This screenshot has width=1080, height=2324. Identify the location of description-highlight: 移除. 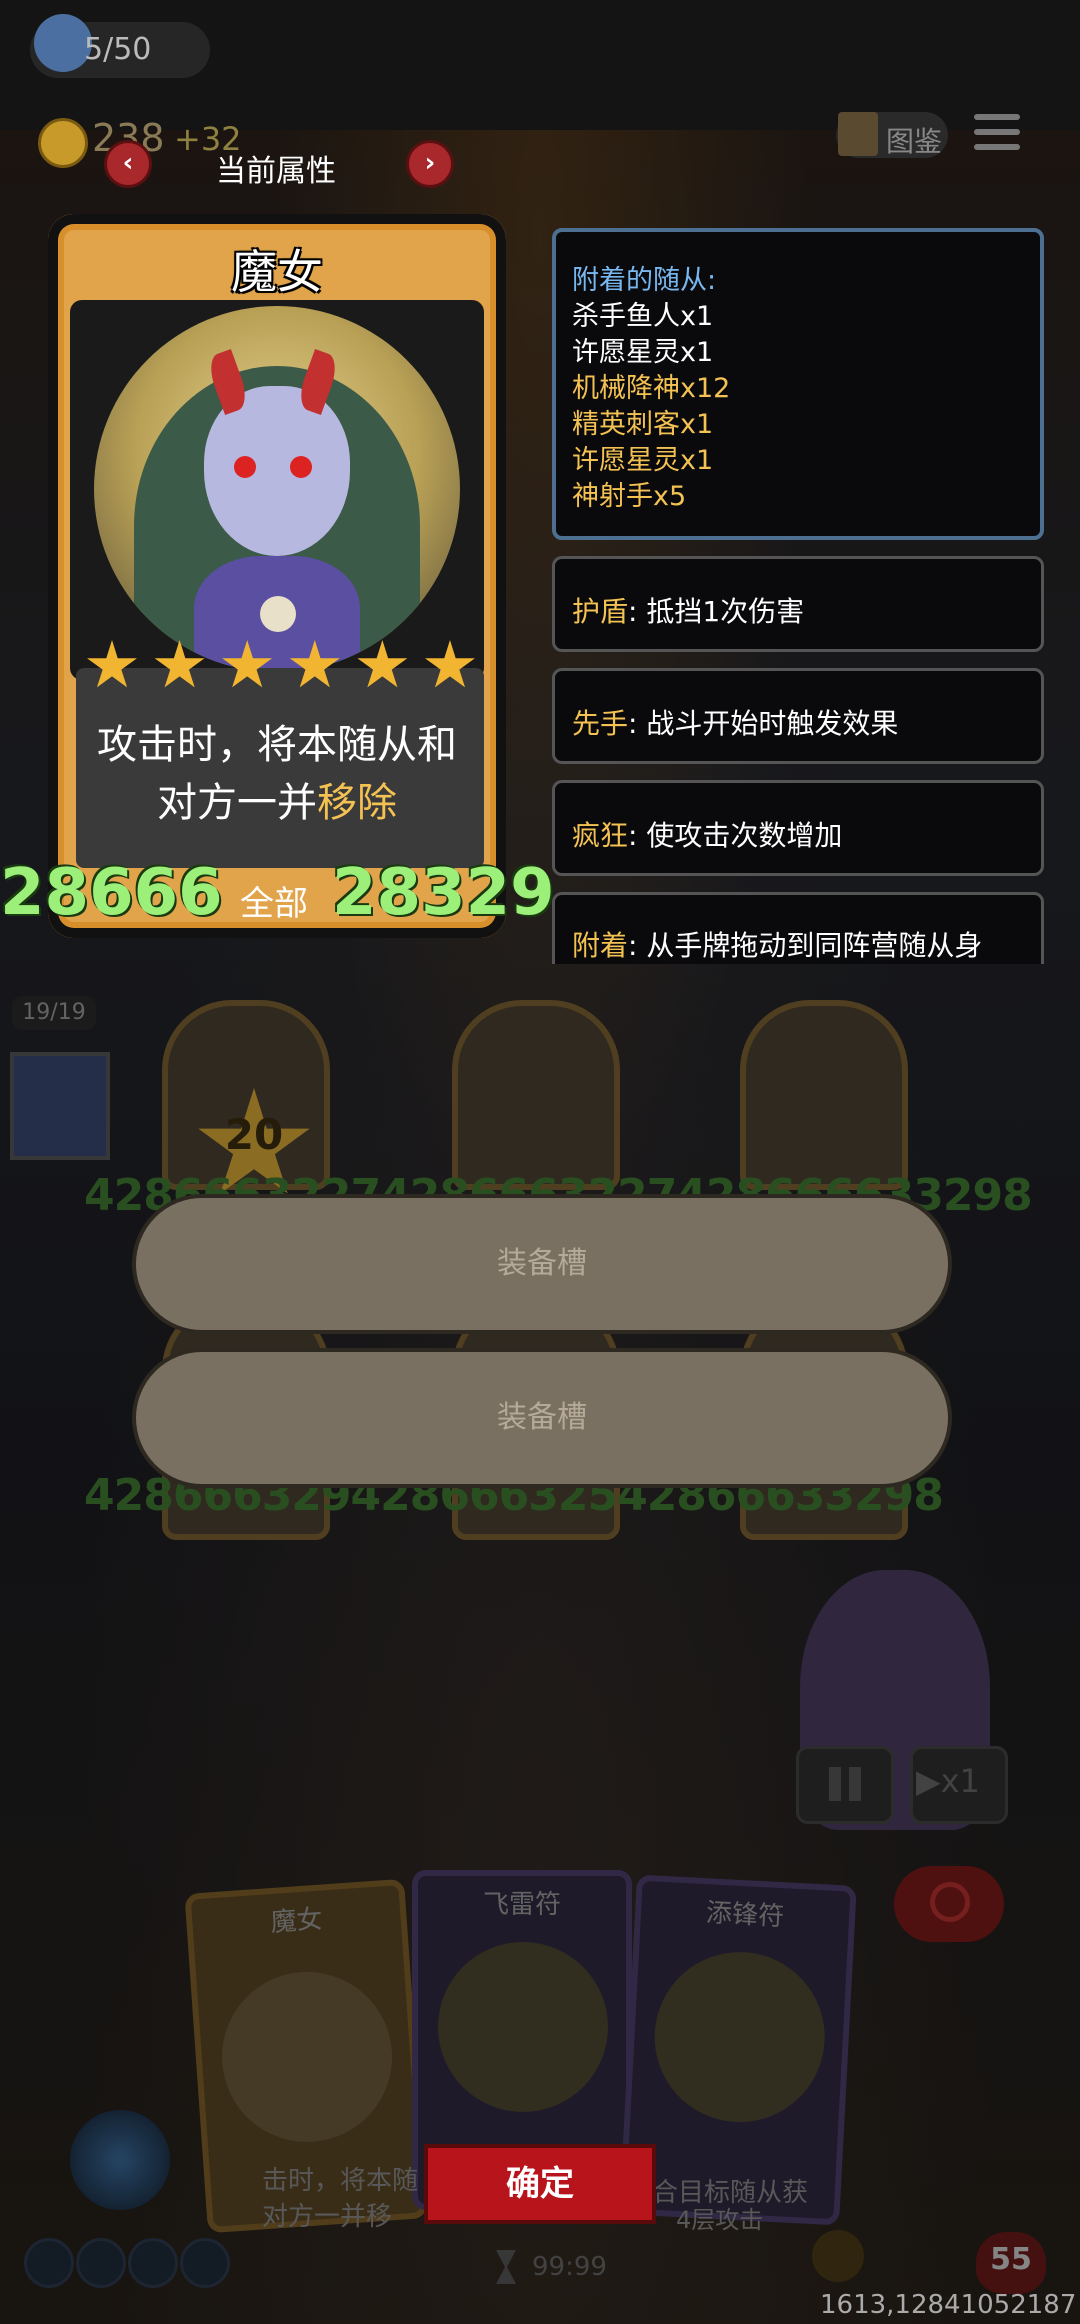
(357, 803).